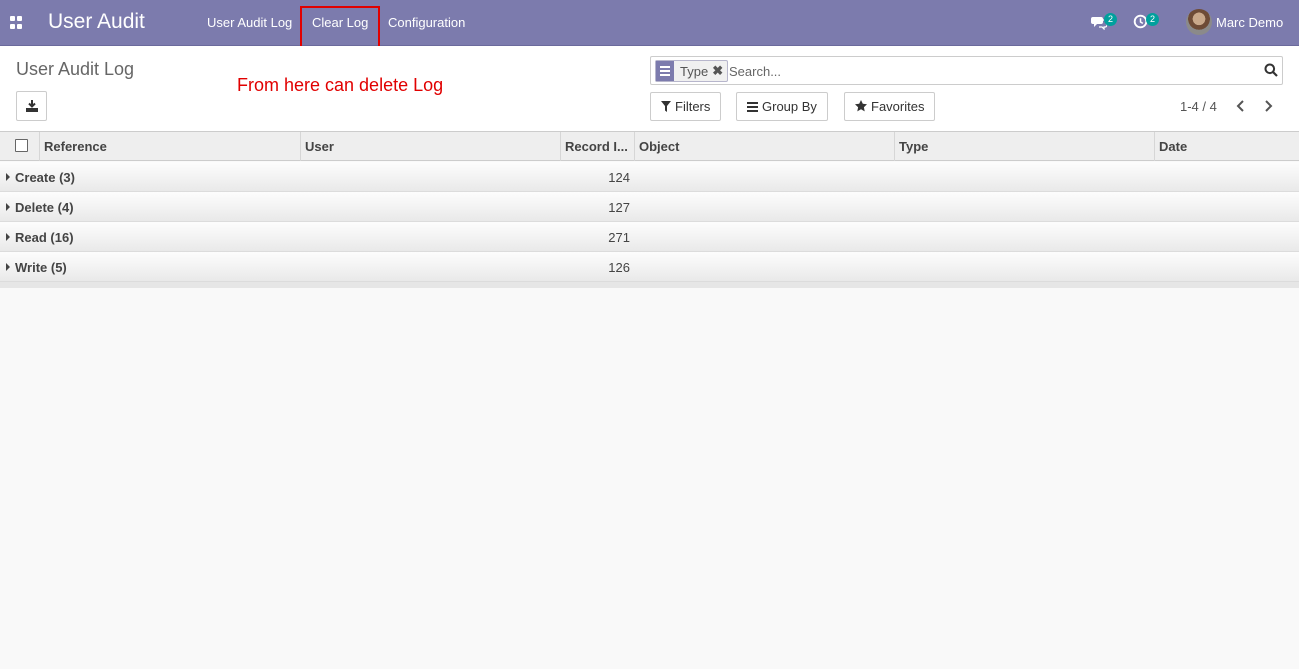 This screenshot has width=1299, height=669. I want to click on app-title: User Audit, so click(96, 21).